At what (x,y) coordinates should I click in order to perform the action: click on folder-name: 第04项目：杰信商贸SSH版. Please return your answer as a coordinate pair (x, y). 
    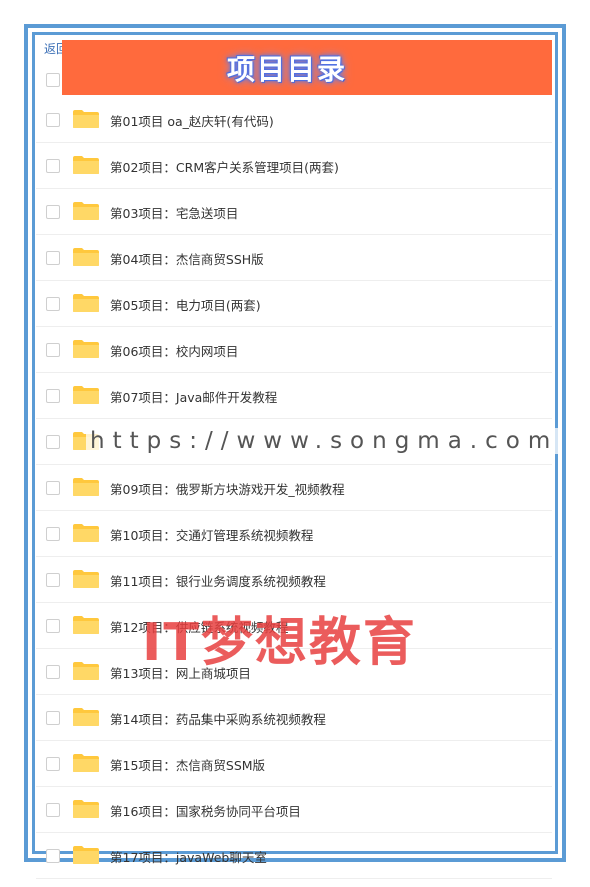
    Looking at the image, I should click on (187, 258).